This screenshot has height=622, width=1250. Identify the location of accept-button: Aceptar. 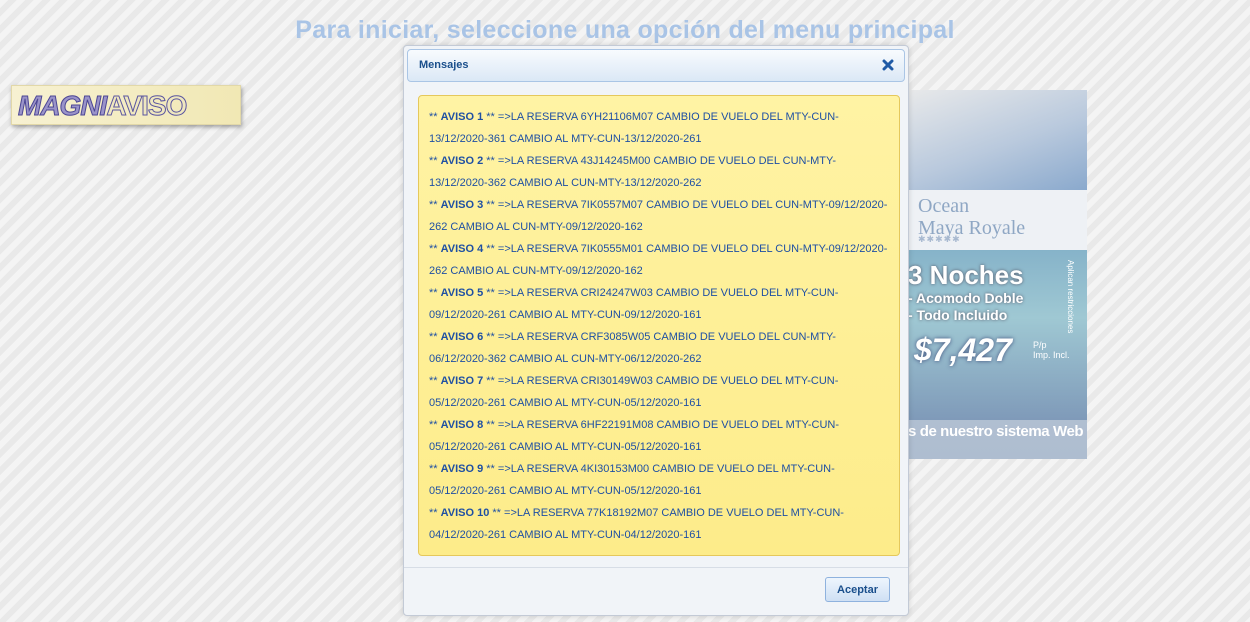
(857, 589).